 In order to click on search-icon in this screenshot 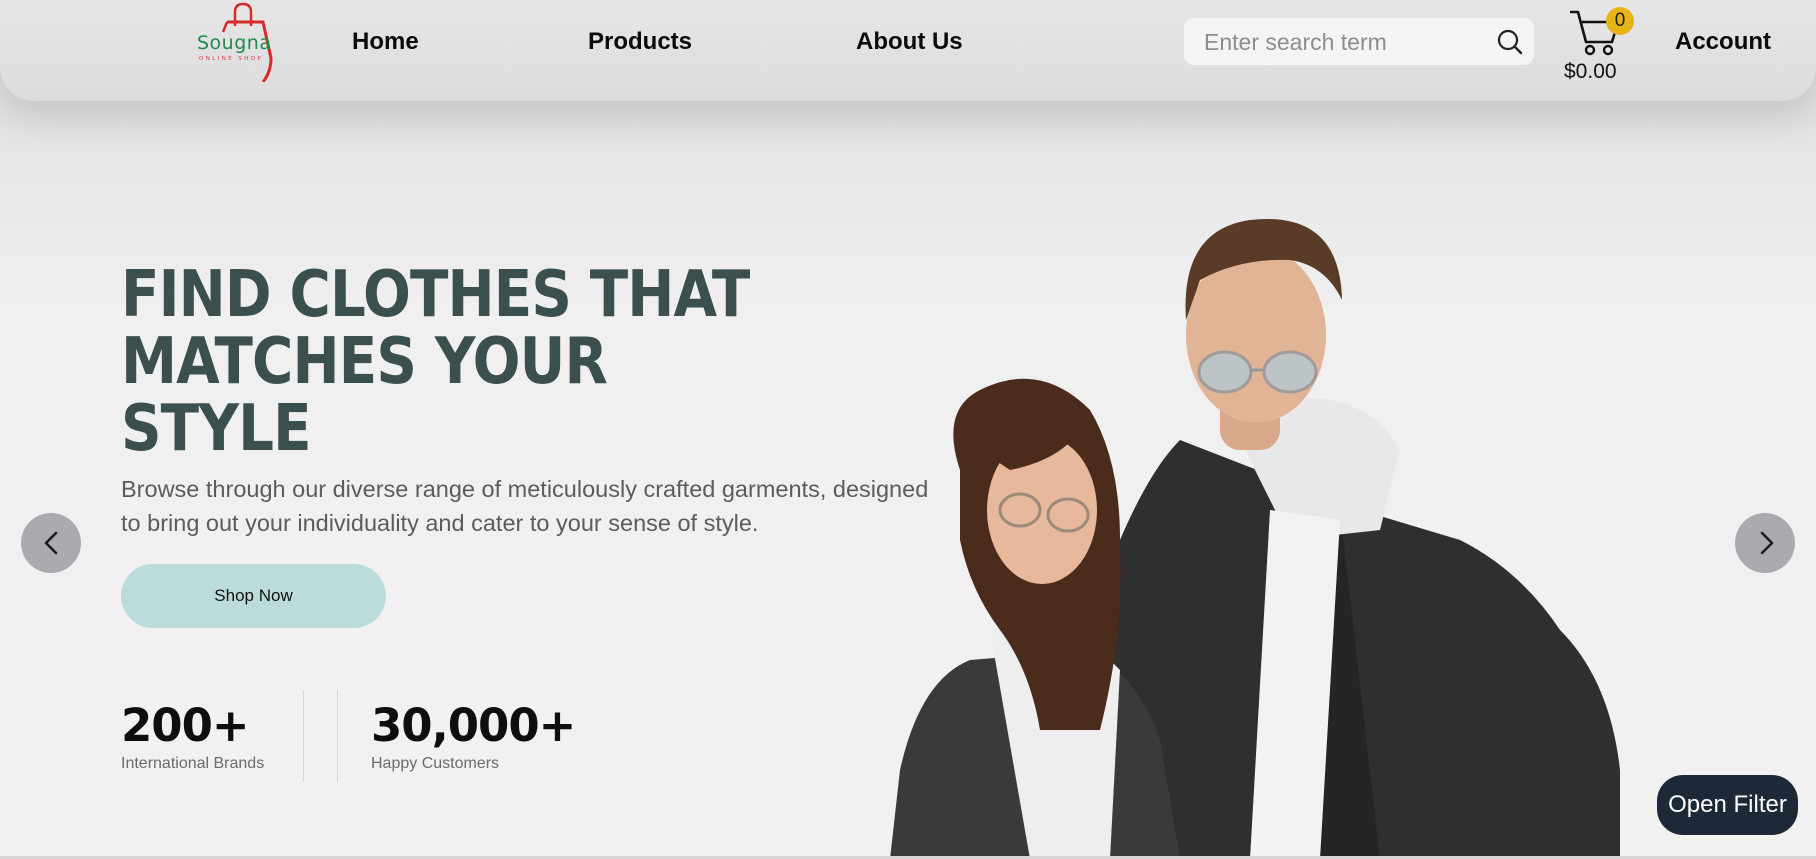, I will do `click(1509, 41)`.